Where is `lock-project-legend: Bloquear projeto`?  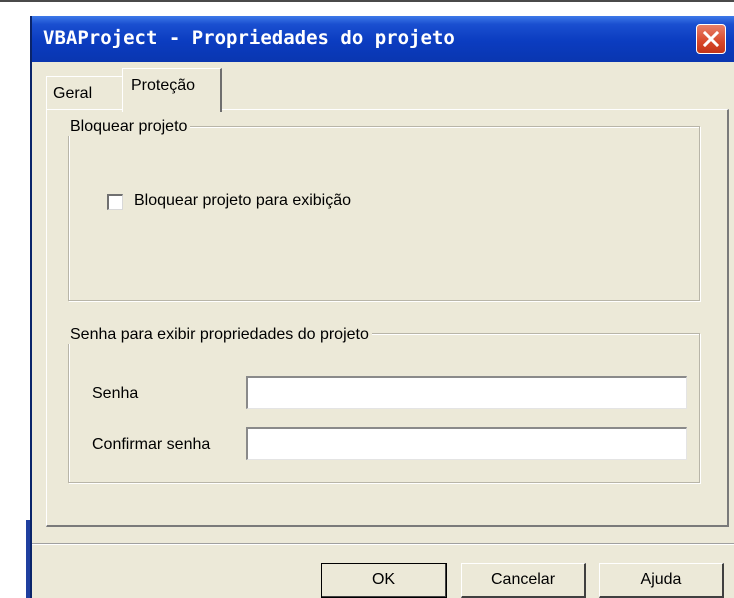
lock-project-legend: Bloquear projeto is located at coordinates (129, 127).